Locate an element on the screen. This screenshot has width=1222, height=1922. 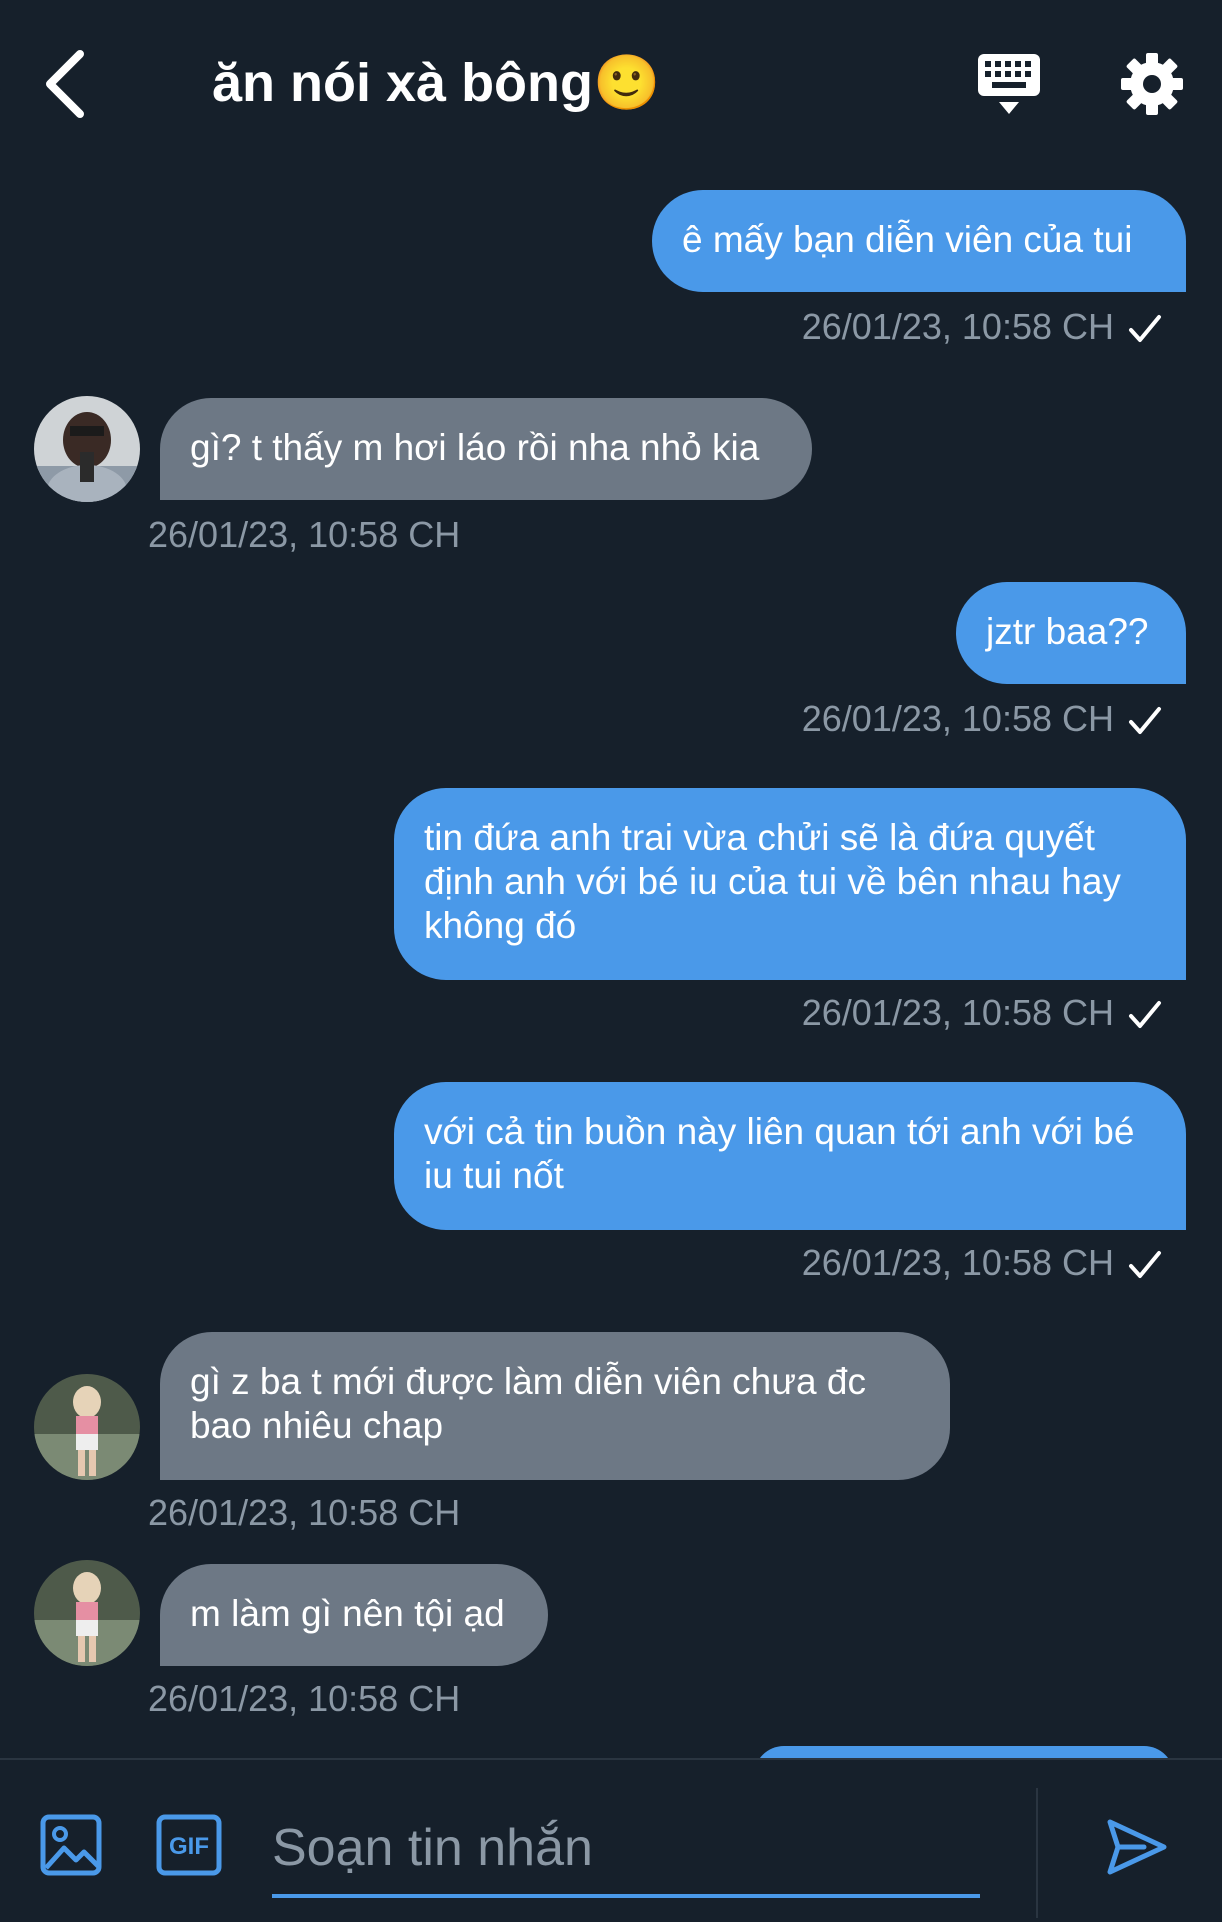
outgoing-message-partial is located at coordinates (964, 1752).